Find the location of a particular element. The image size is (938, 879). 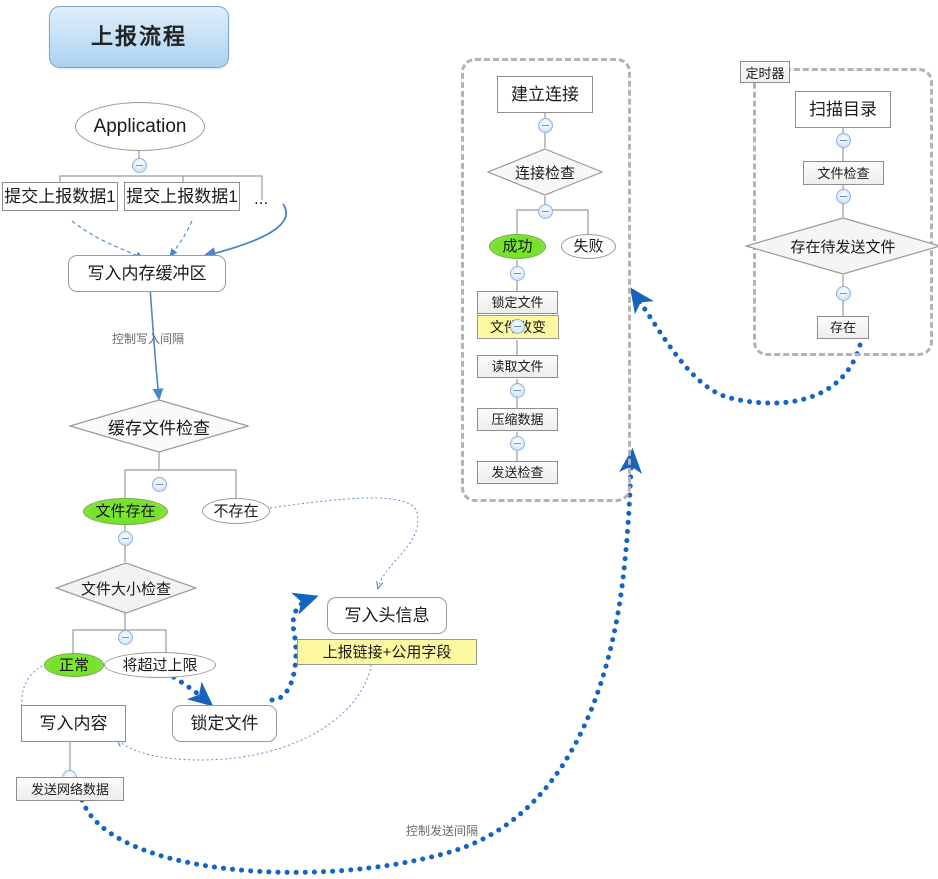

collapse-handle-file-changed is located at coordinates (517, 326).